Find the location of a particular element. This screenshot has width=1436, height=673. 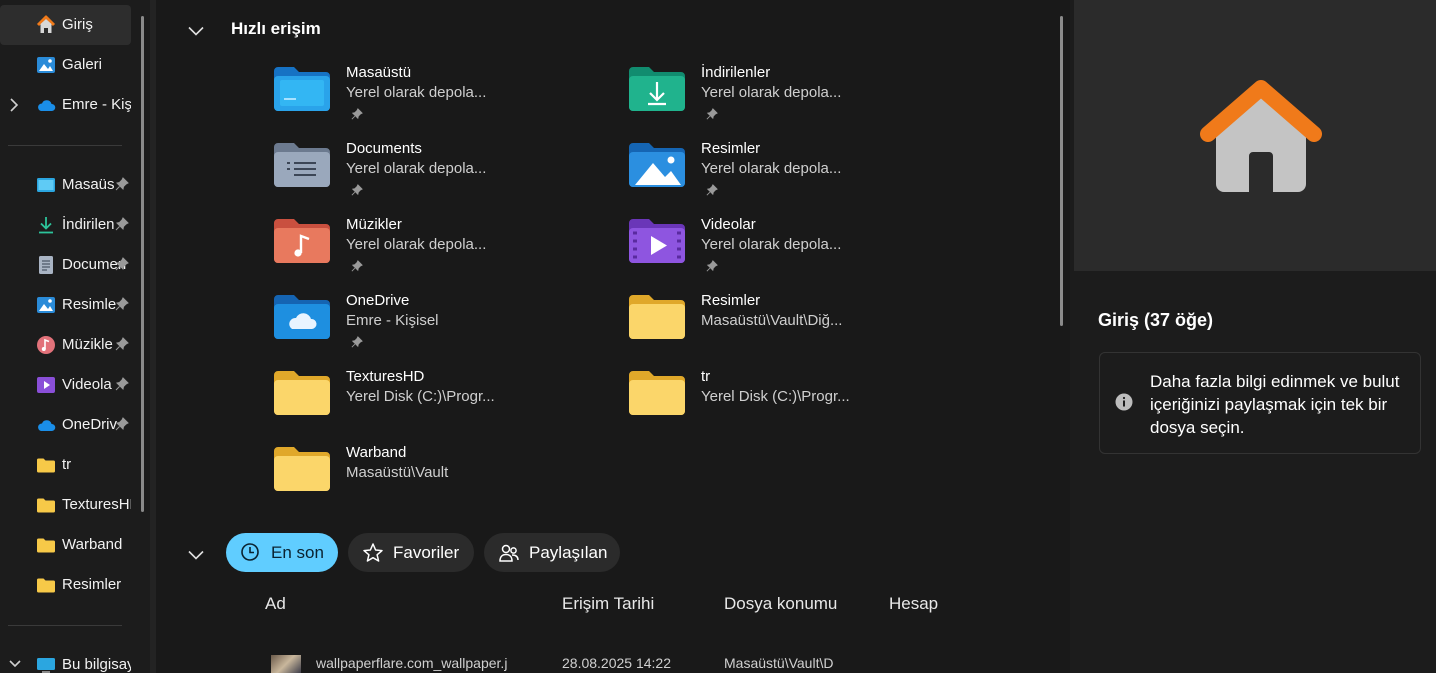

pictures-folder-icon is located at coordinates (657, 165).